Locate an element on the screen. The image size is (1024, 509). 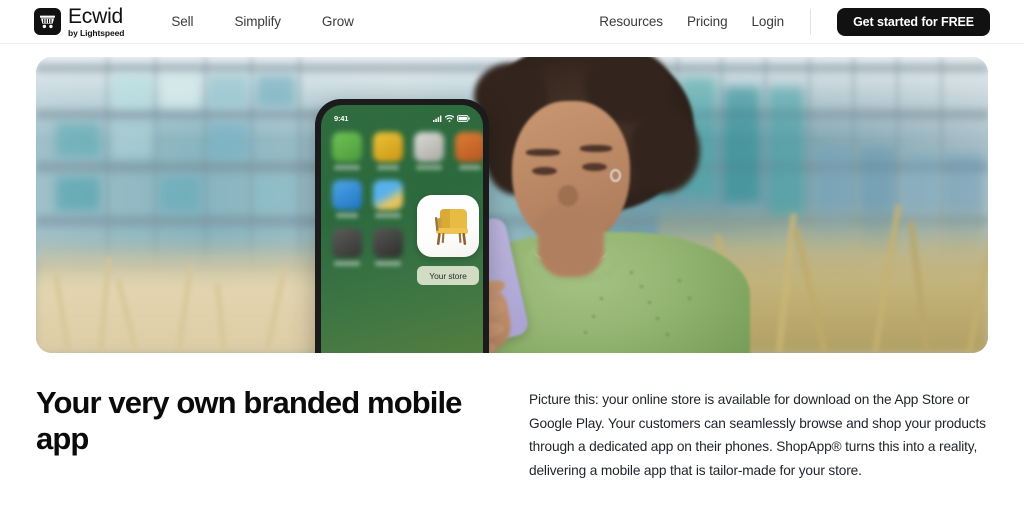
app-icon-dark is located at coordinates (347, 251).